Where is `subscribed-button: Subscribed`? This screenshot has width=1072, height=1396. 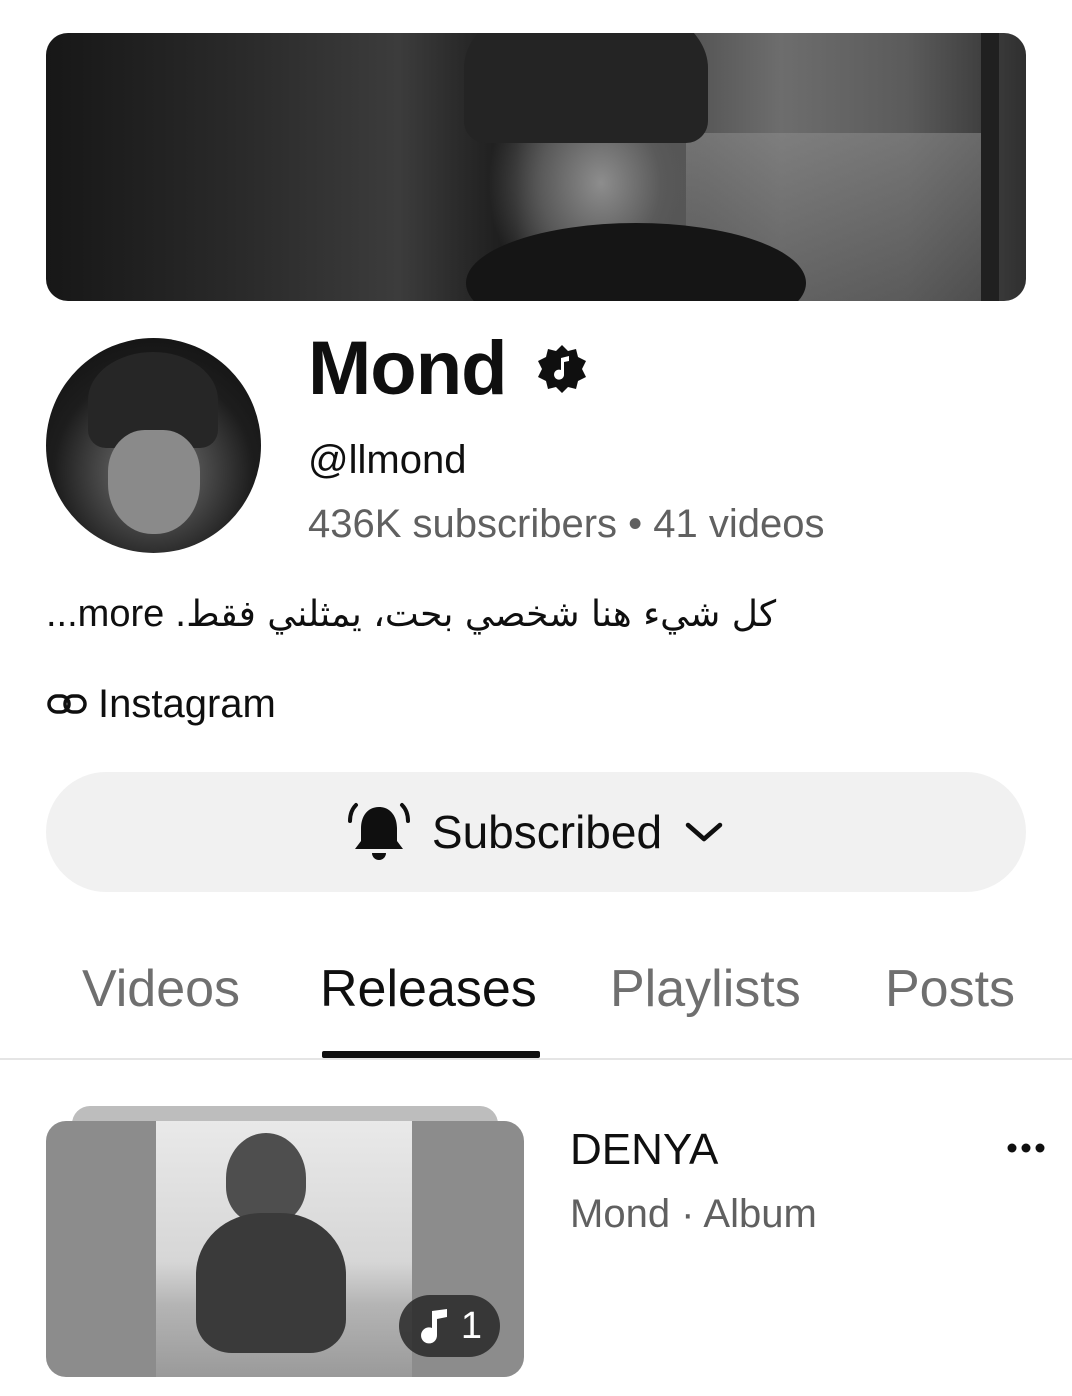
subscribed-button: Subscribed is located at coordinates (536, 832).